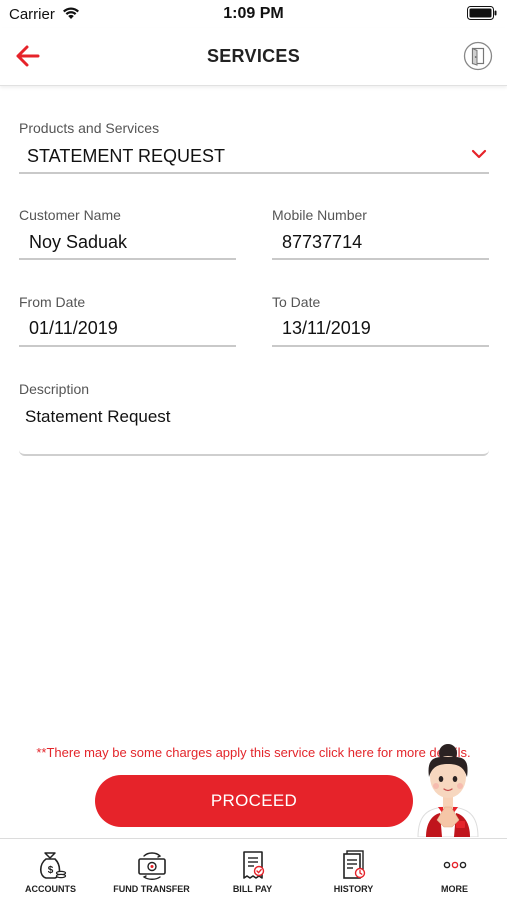 The width and height of the screenshot is (507, 900). What do you see at coordinates (296, 302) in the screenshot?
I see `to-date-label: To Date` at bounding box center [296, 302].